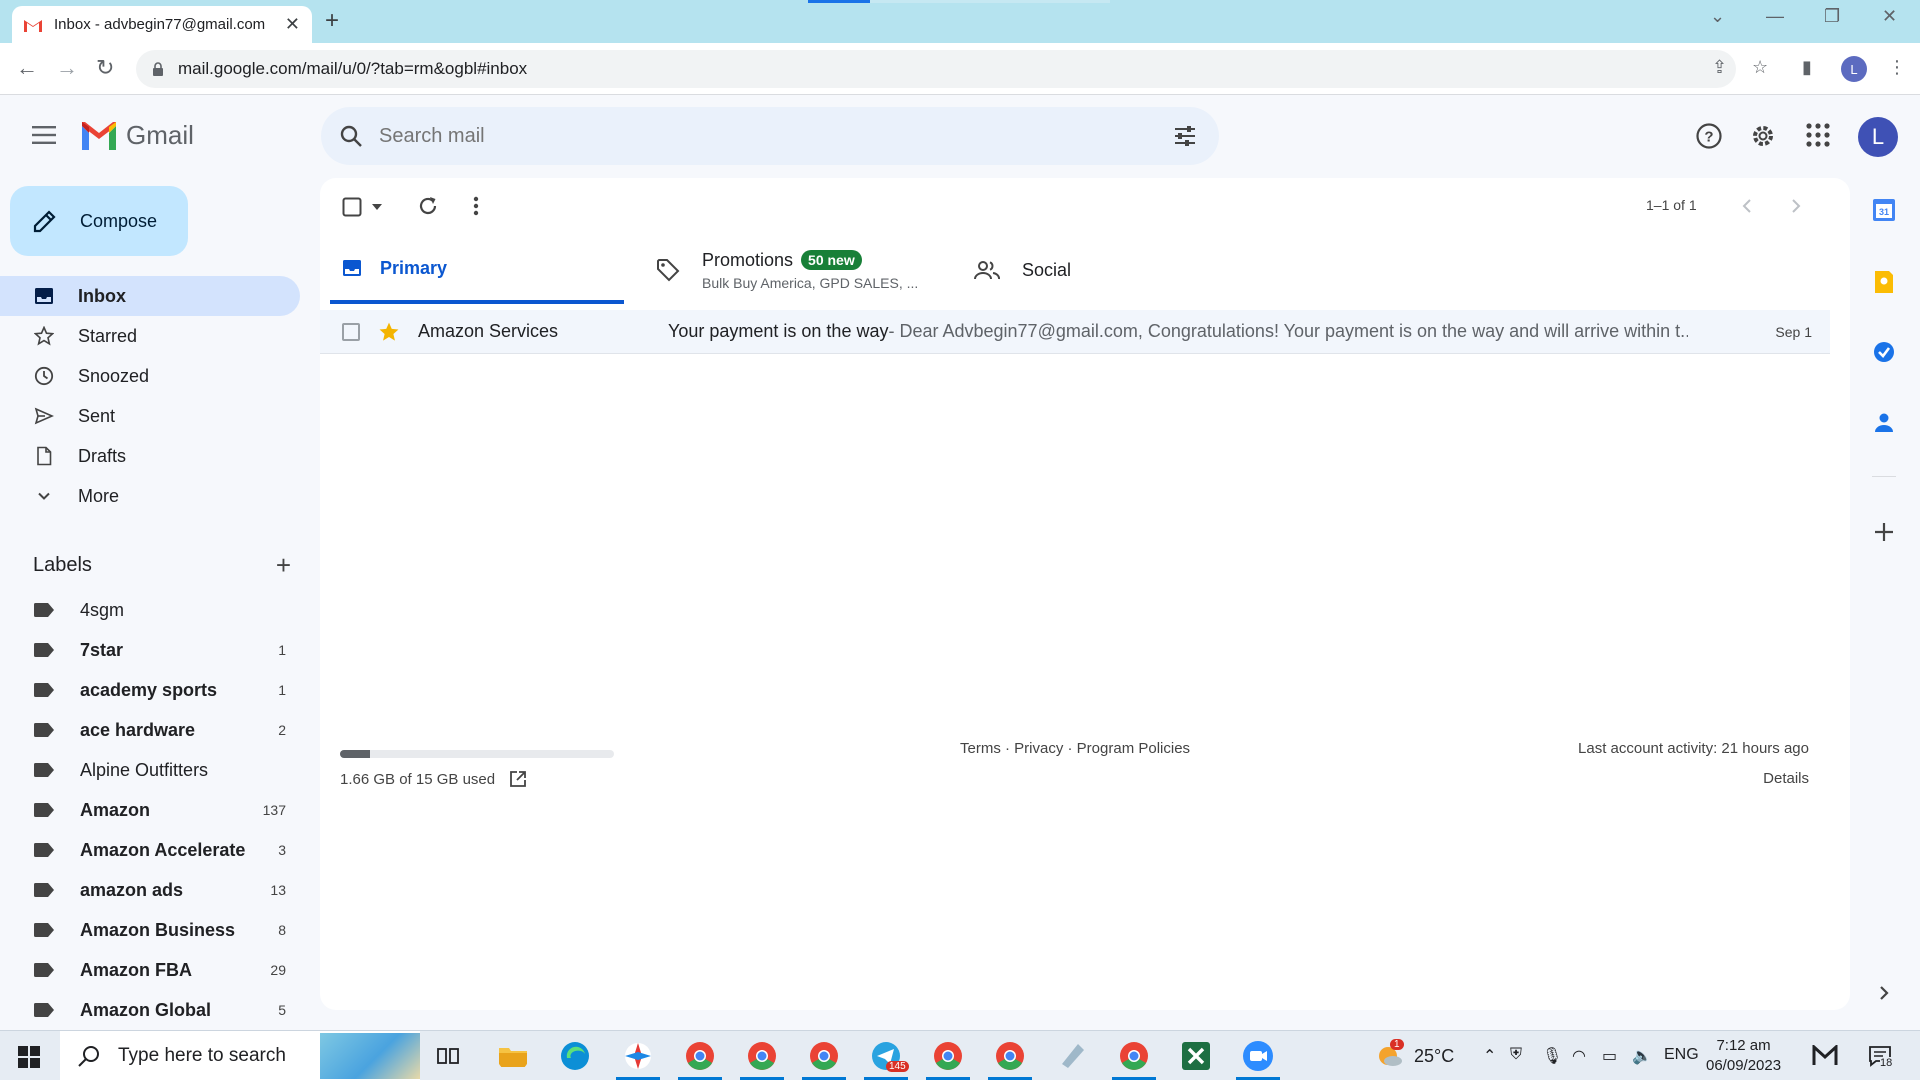 This screenshot has height=1080, width=1920. What do you see at coordinates (332, 21) in the screenshot?
I see `new-tab-icon: +` at bounding box center [332, 21].